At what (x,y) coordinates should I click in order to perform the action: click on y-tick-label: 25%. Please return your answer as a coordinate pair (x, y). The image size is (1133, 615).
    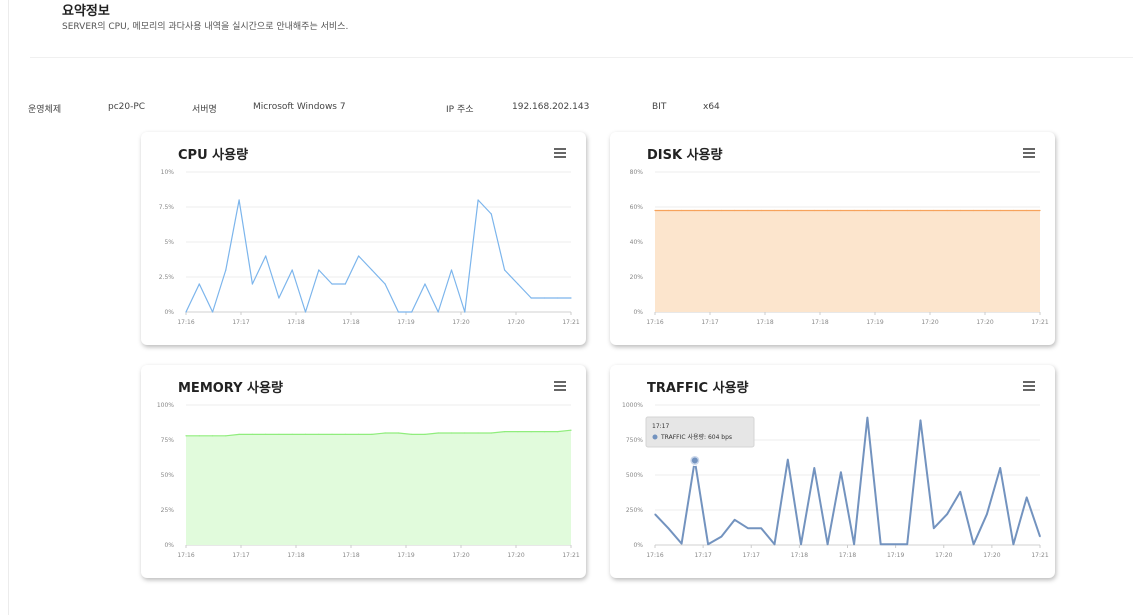
    Looking at the image, I should click on (168, 510).